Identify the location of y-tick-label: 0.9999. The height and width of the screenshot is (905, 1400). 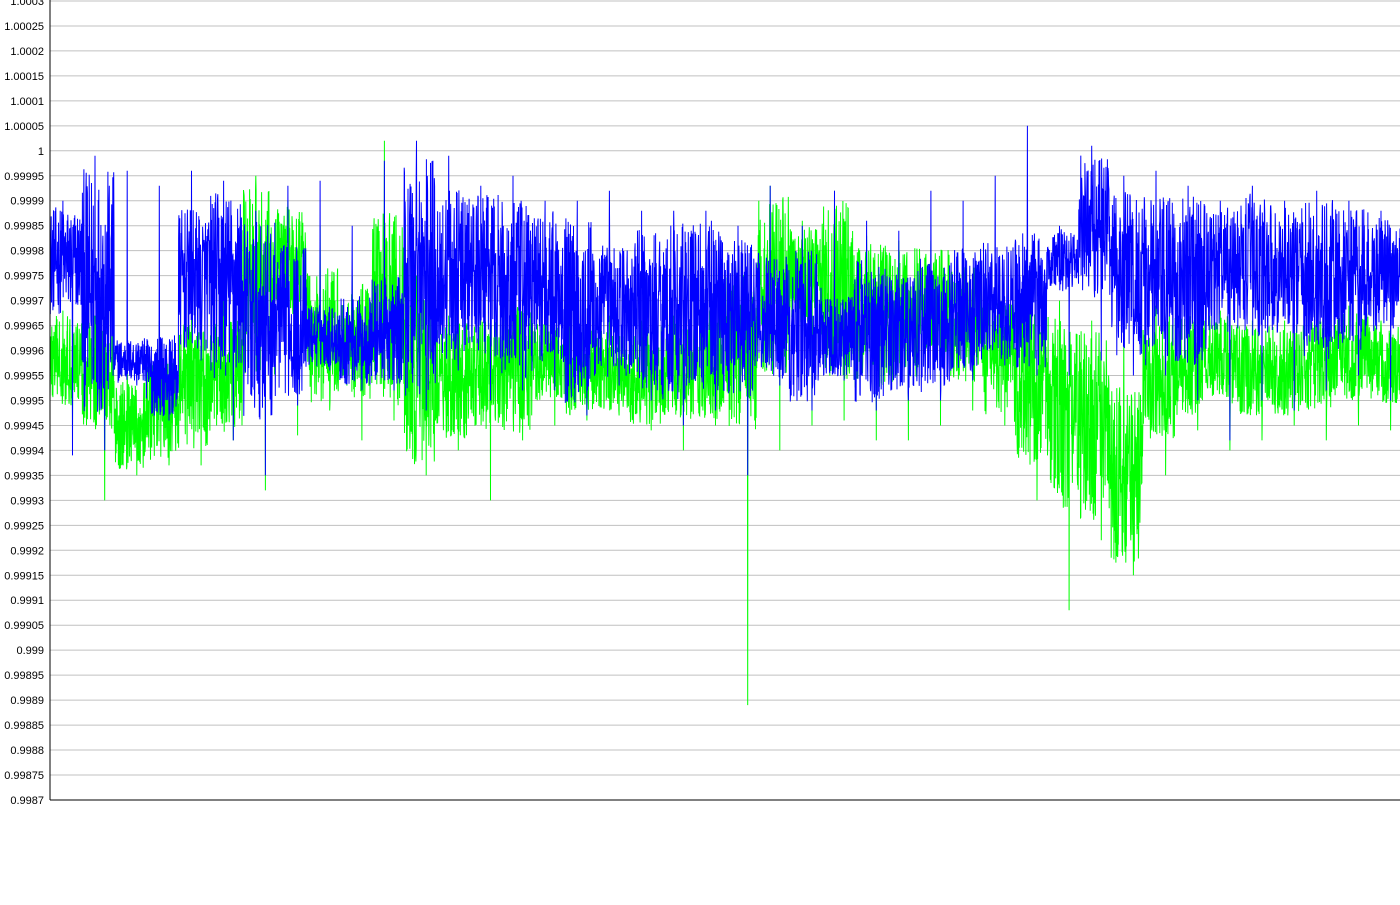
(27, 202).